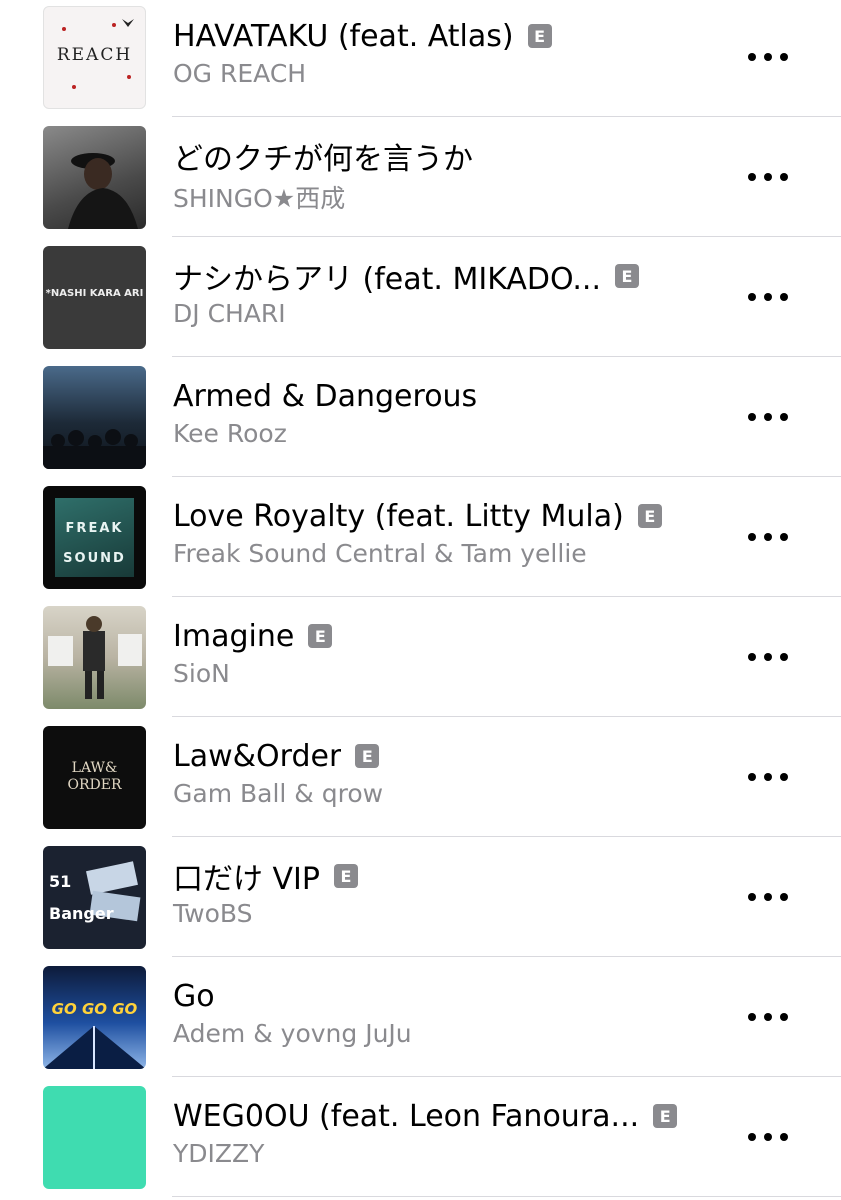 This screenshot has width=841, height=1200. I want to click on track-artist: YDIZZY, so click(219, 1153).